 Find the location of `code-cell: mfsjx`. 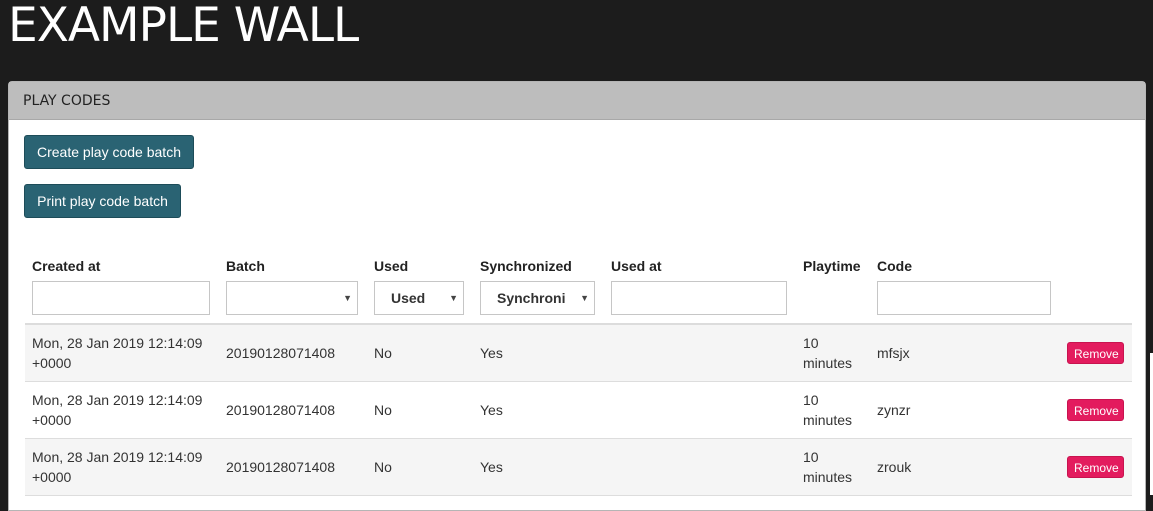

code-cell: mfsjx is located at coordinates (893, 353).